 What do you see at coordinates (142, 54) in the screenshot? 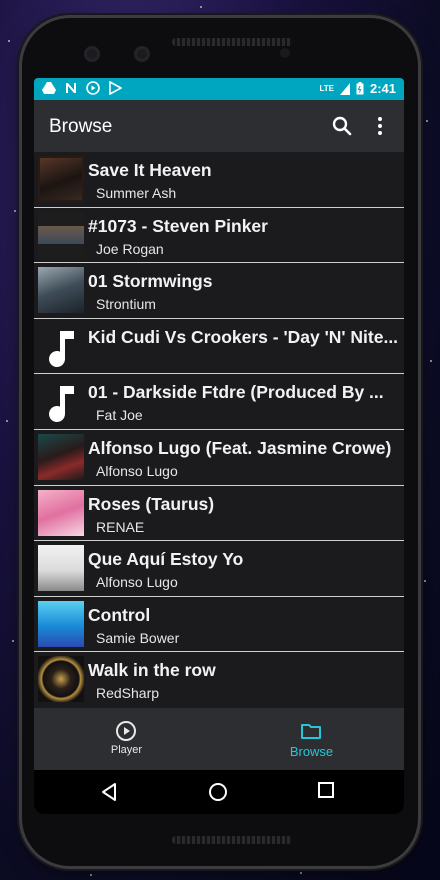
I see `front-sensor` at bounding box center [142, 54].